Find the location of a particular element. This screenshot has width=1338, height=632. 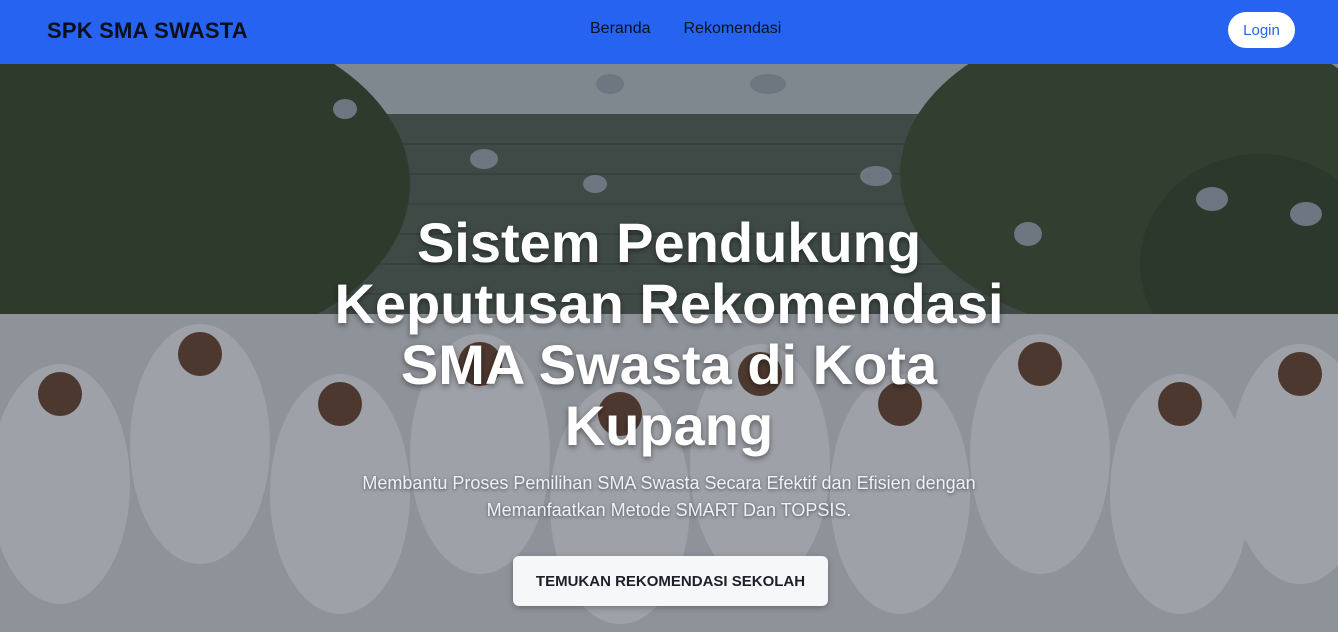

login-button: Login is located at coordinates (1261, 30).